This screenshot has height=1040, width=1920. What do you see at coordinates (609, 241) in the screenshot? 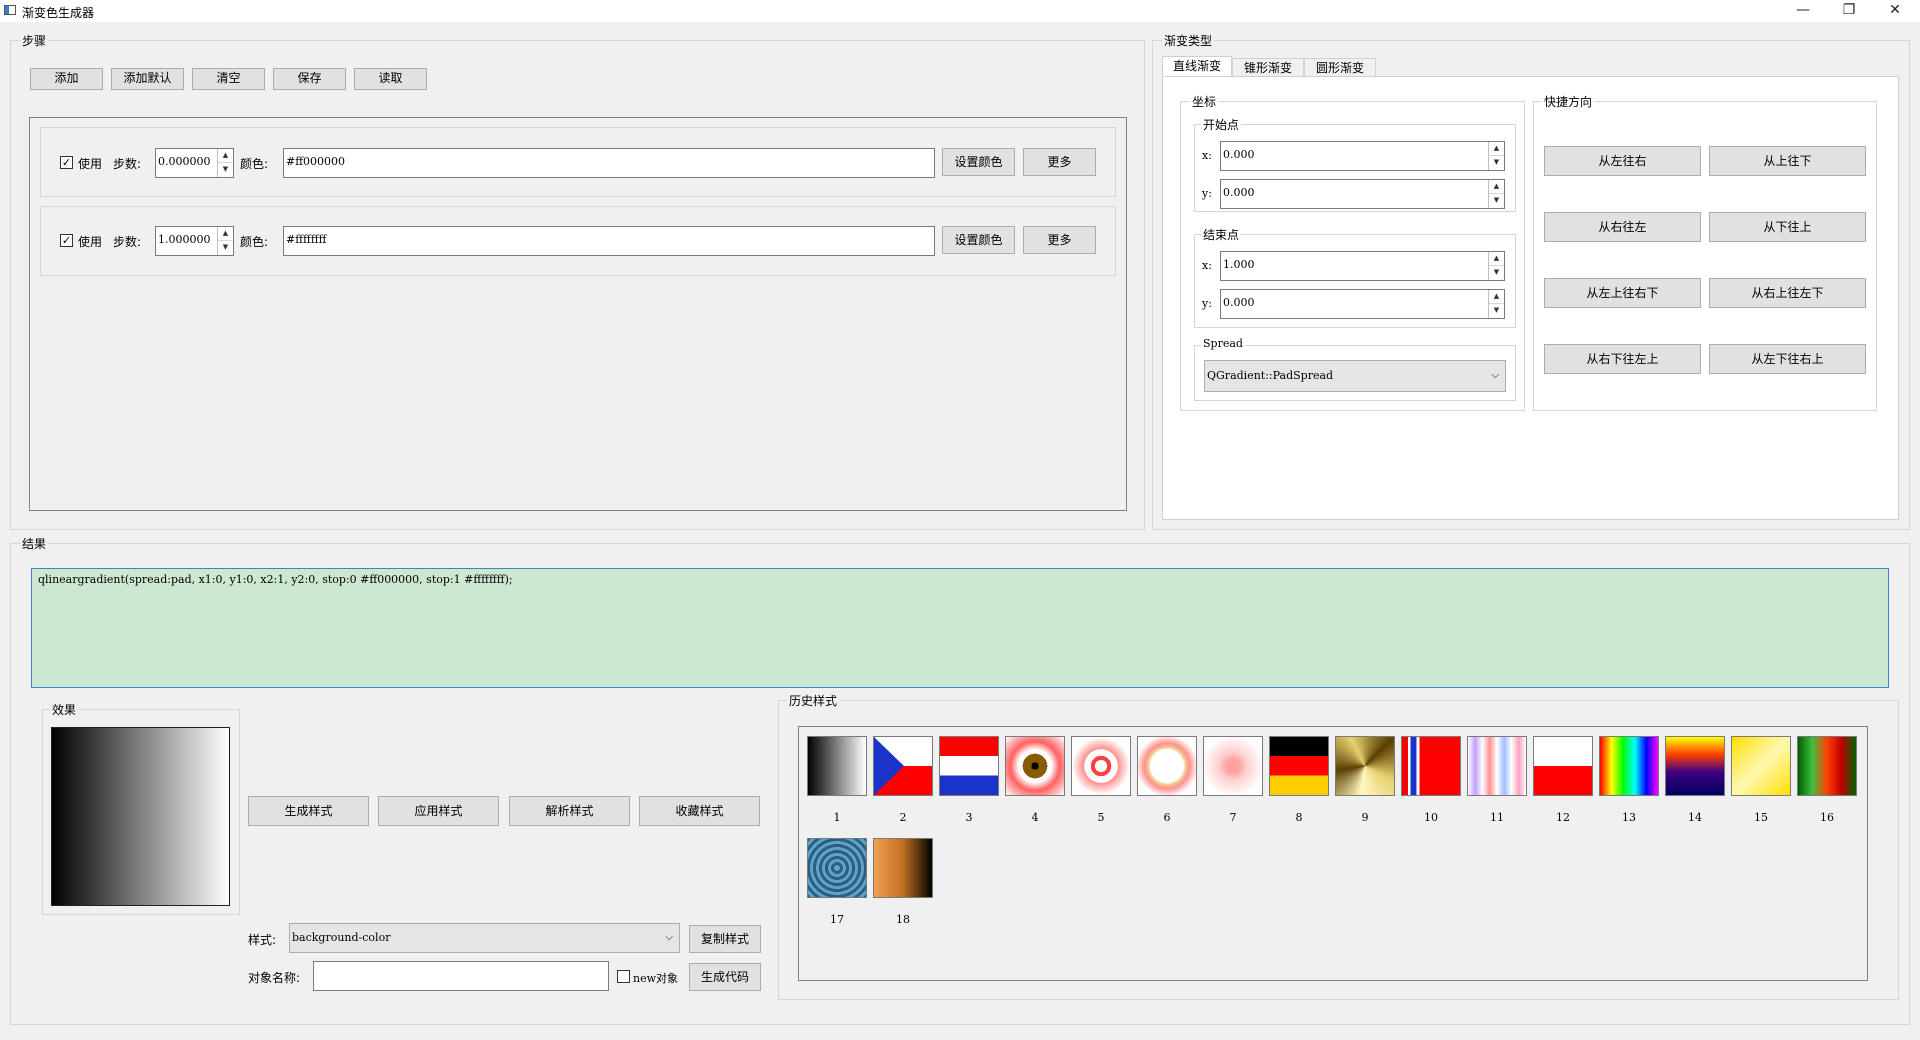
I see `color-input: #ffffffff` at bounding box center [609, 241].